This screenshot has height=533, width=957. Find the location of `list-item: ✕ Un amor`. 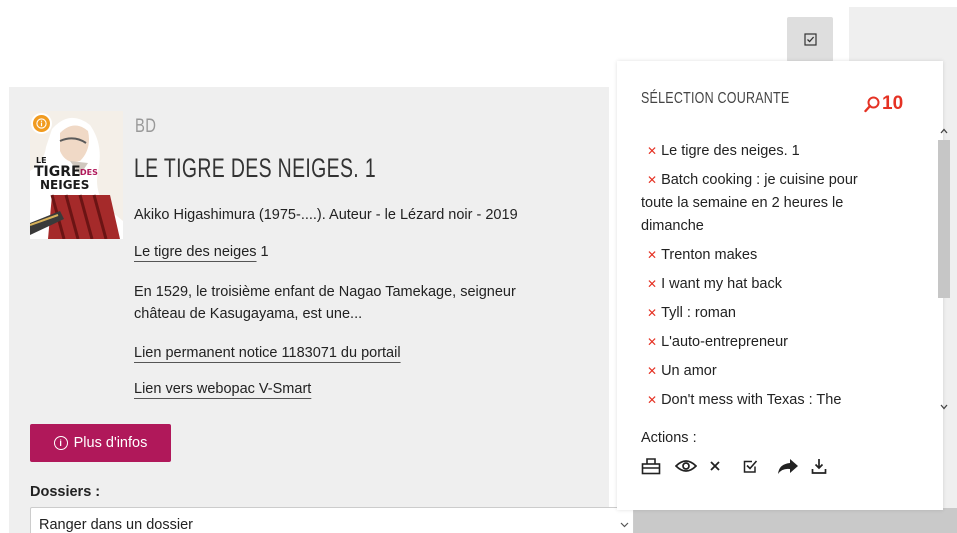

list-item: ✕ Un amor is located at coordinates (754, 374).